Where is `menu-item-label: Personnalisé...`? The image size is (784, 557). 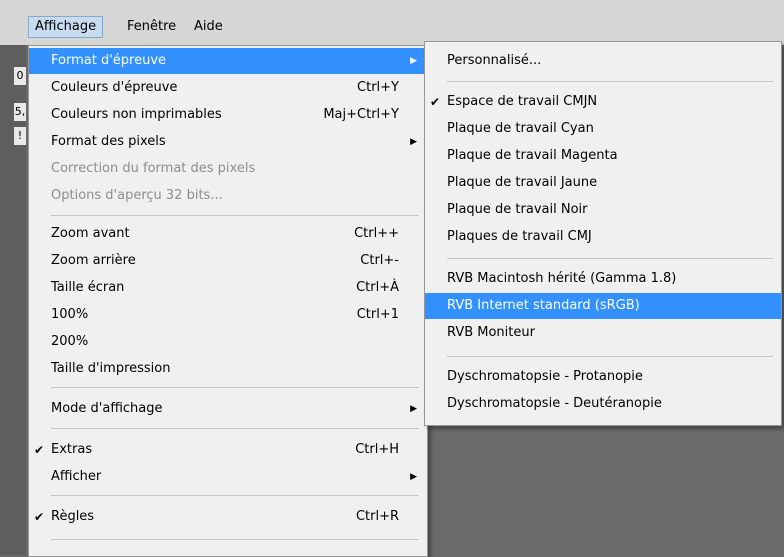
menu-item-label: Personnalisé... is located at coordinates (494, 60).